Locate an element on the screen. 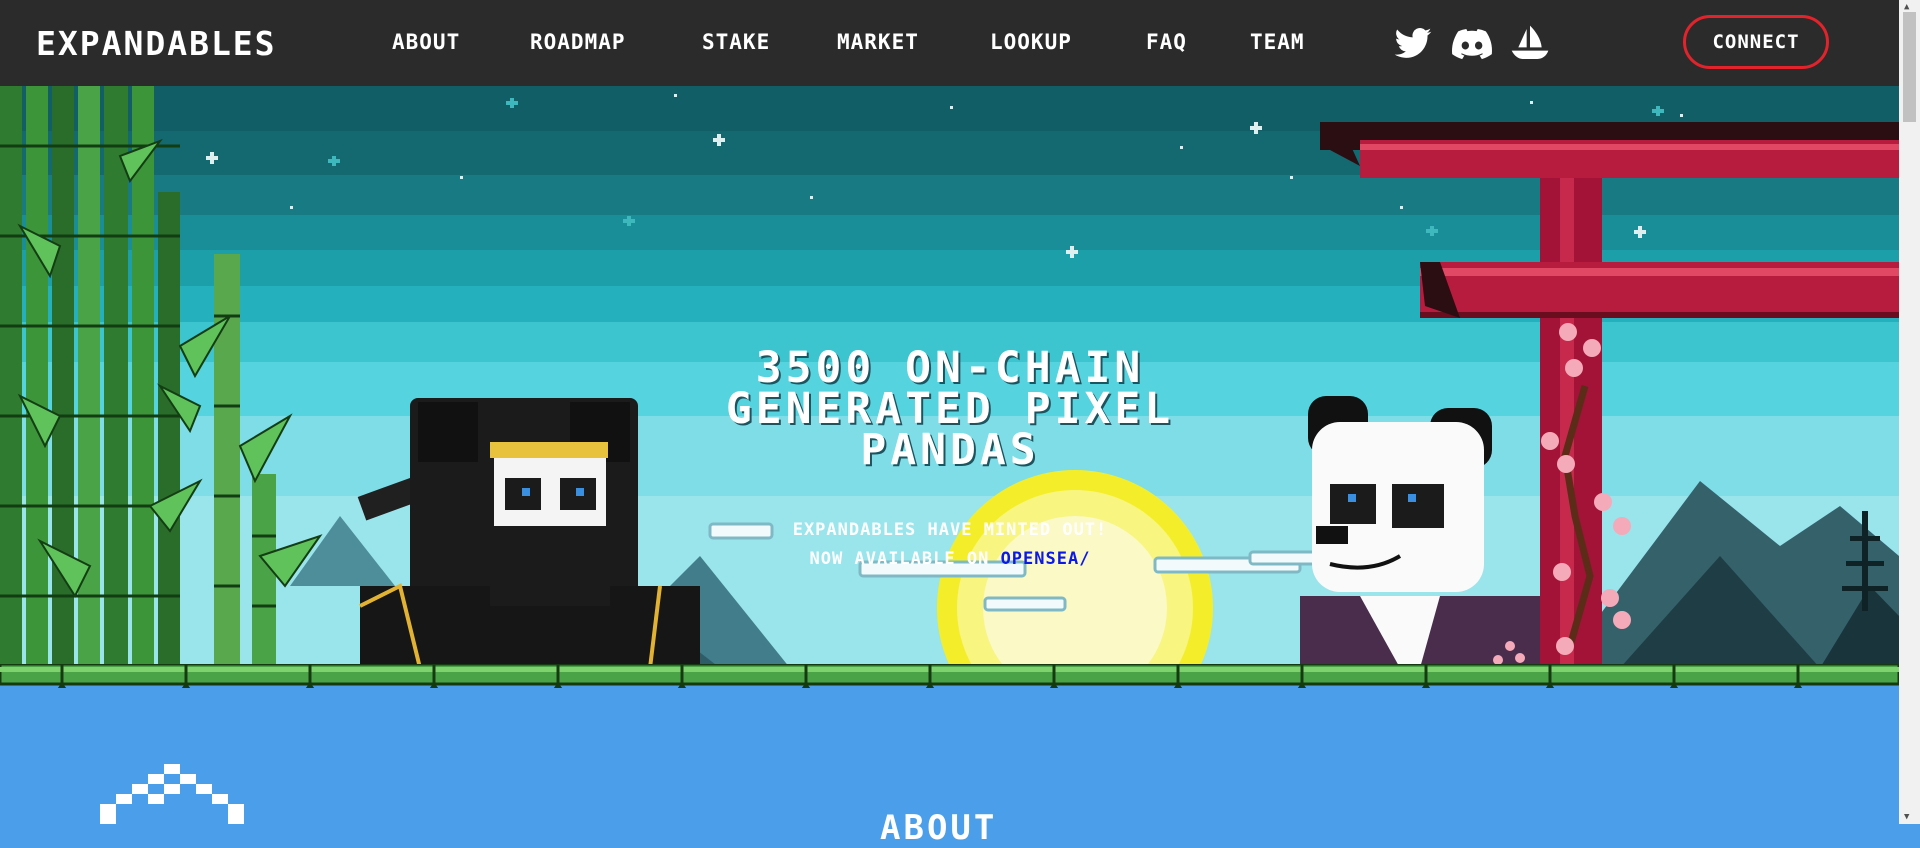  nav-lookup: LOOKUP is located at coordinates (1031, 42).